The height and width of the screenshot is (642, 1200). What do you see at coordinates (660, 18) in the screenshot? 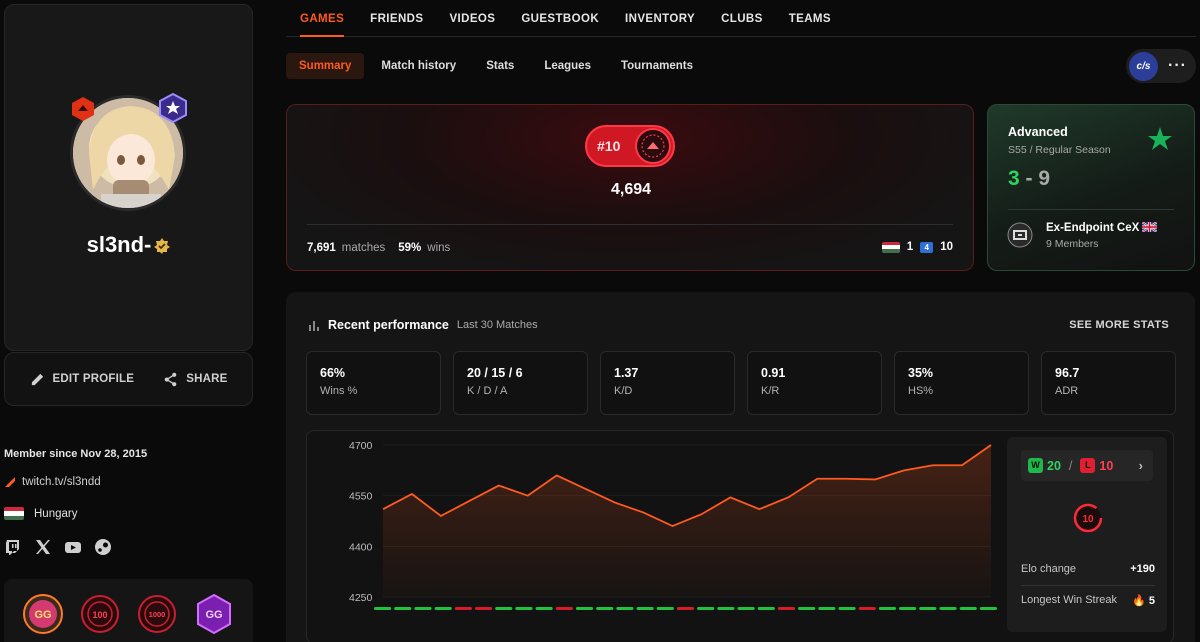
I see `tab-inventory: INVENTORY` at bounding box center [660, 18].